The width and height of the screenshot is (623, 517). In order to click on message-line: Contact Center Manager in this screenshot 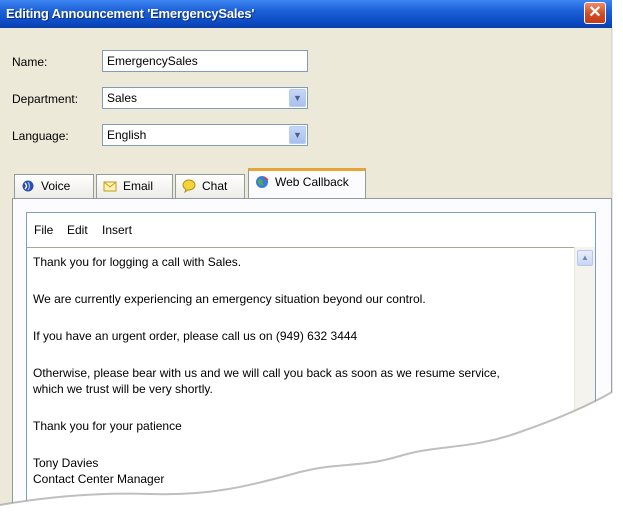, I will do `click(99, 479)`.